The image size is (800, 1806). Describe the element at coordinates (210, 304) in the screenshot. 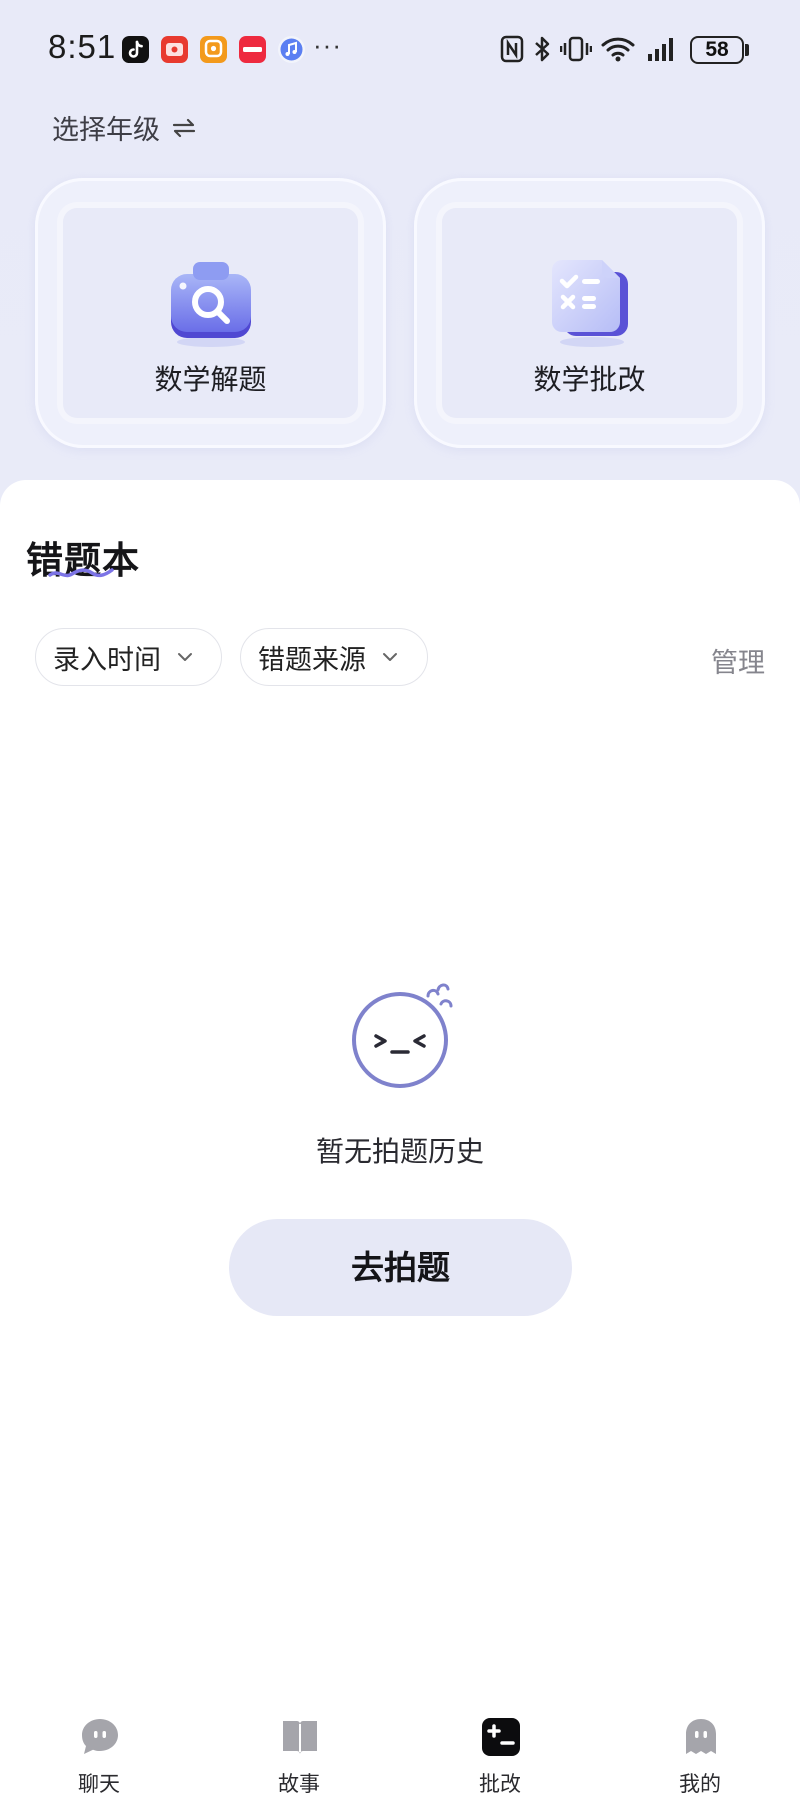

I see `camera-search-icon` at that location.